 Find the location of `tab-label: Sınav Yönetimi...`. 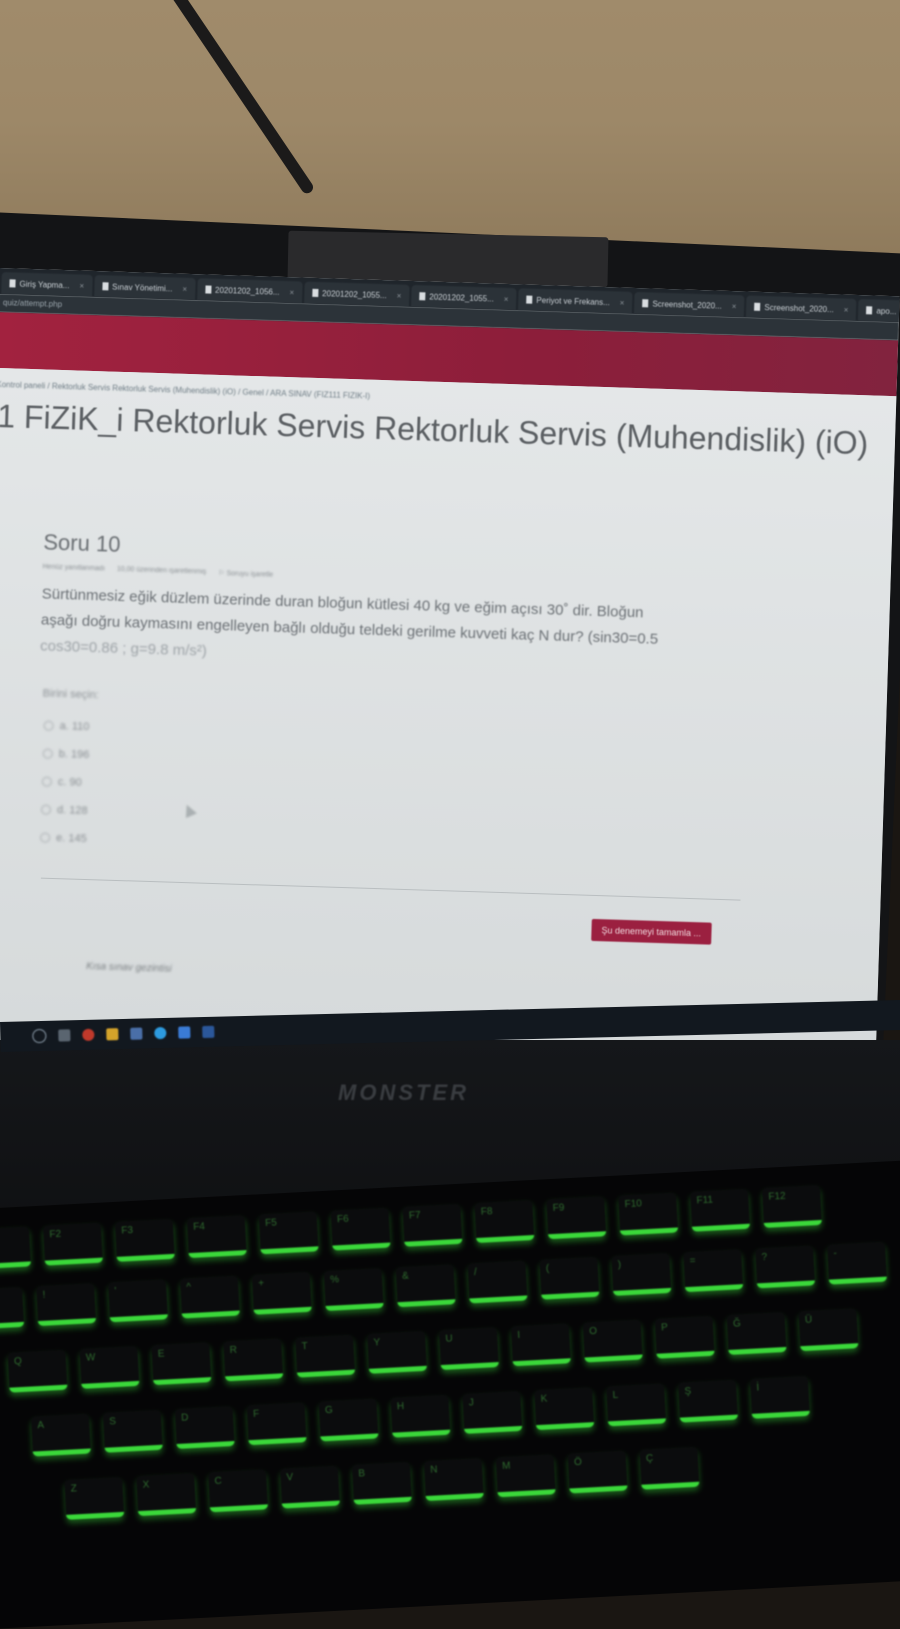

tab-label: Sınav Yönetimi... is located at coordinates (142, 287).